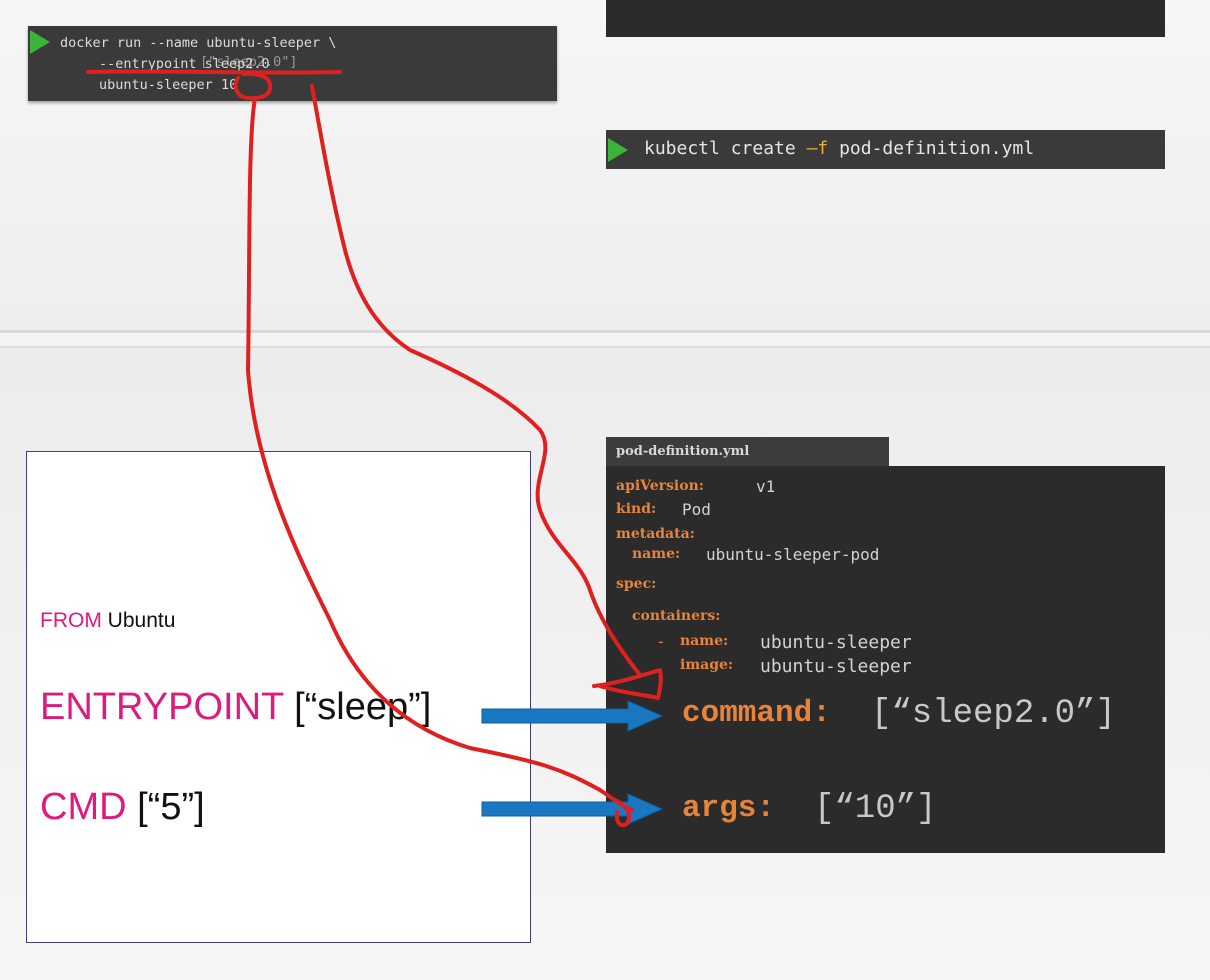 Image resolution: width=1210 pixels, height=980 pixels. What do you see at coordinates (676, 616) in the screenshot?
I see `containers-key: containers:` at bounding box center [676, 616].